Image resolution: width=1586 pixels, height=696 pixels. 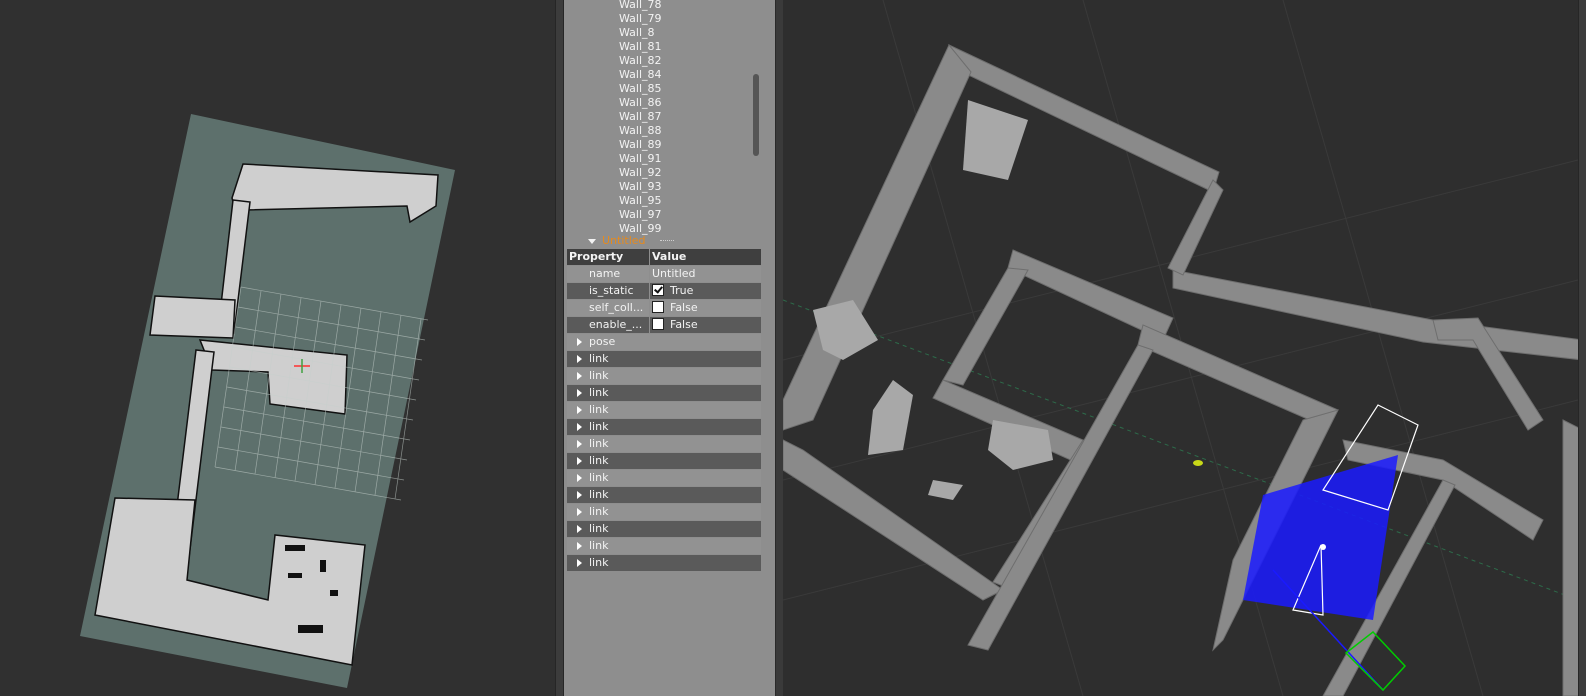 I want to click on tree-item-model: Untitled, so click(x=617, y=241).